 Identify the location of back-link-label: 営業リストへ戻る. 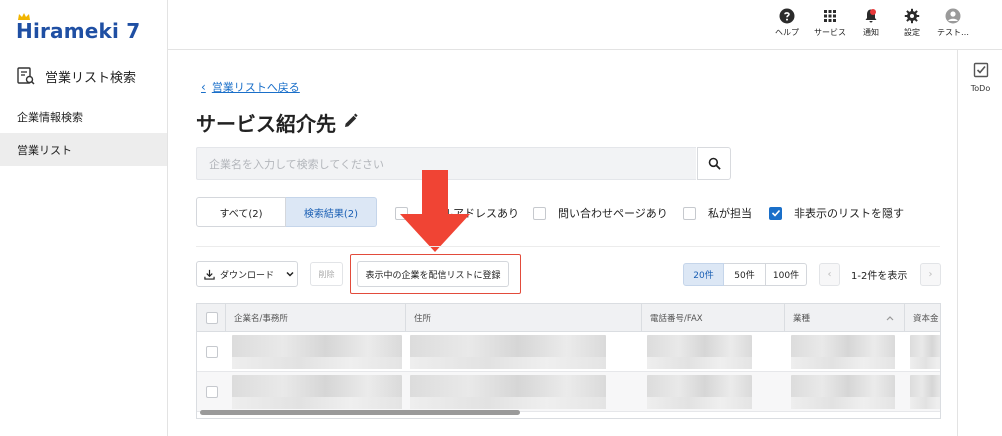
(255, 87).